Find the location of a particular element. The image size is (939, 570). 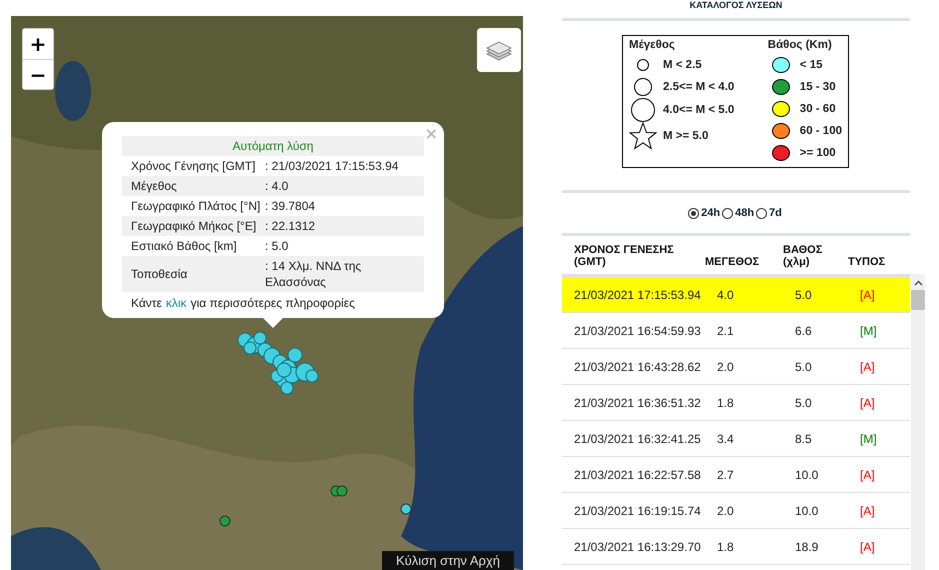

info-label: Τοποθεσία is located at coordinates (159, 274).